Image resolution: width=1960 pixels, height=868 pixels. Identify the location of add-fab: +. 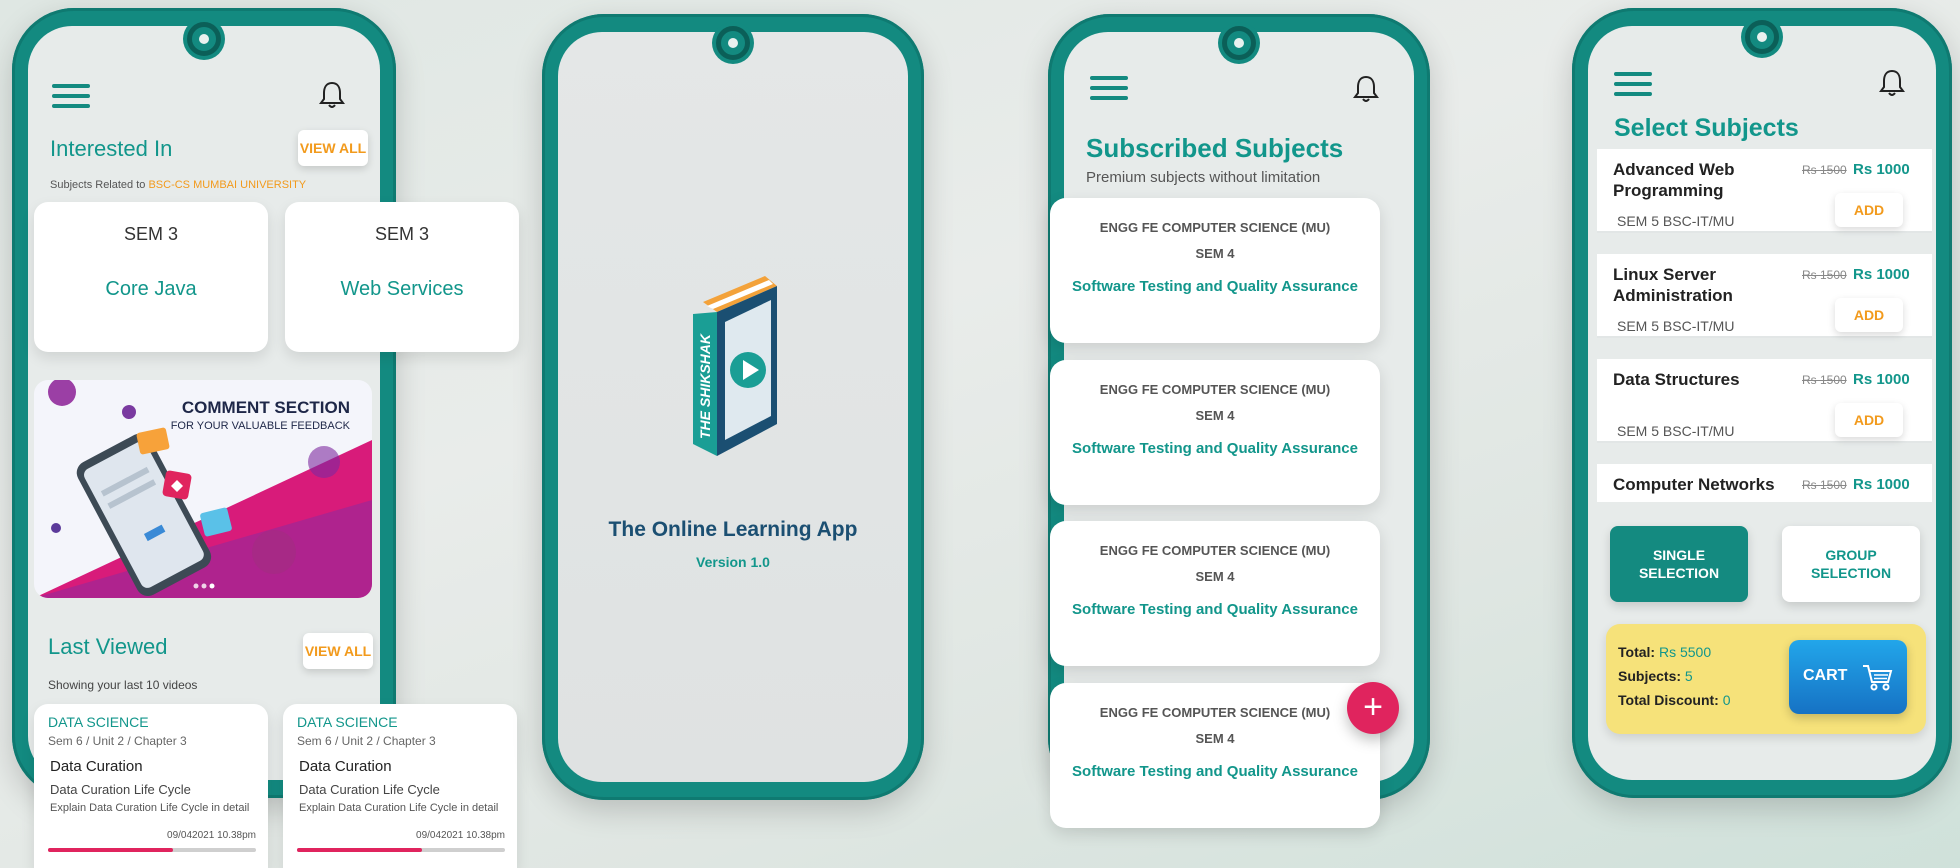
(1373, 708).